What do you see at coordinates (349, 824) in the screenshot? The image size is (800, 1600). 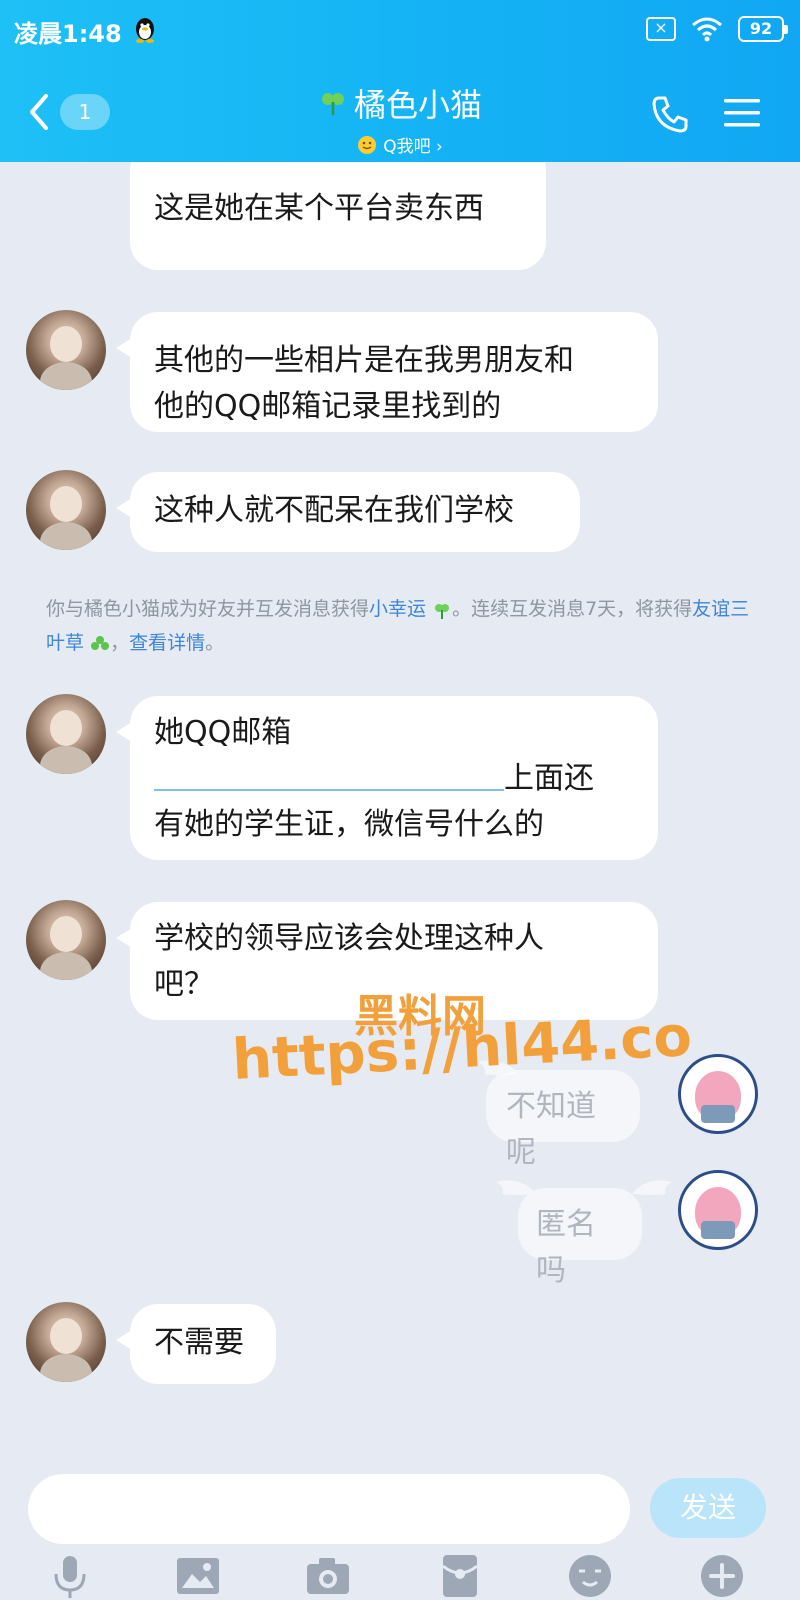 I see `message-line: 有她的学生证，微信号什么的` at bounding box center [349, 824].